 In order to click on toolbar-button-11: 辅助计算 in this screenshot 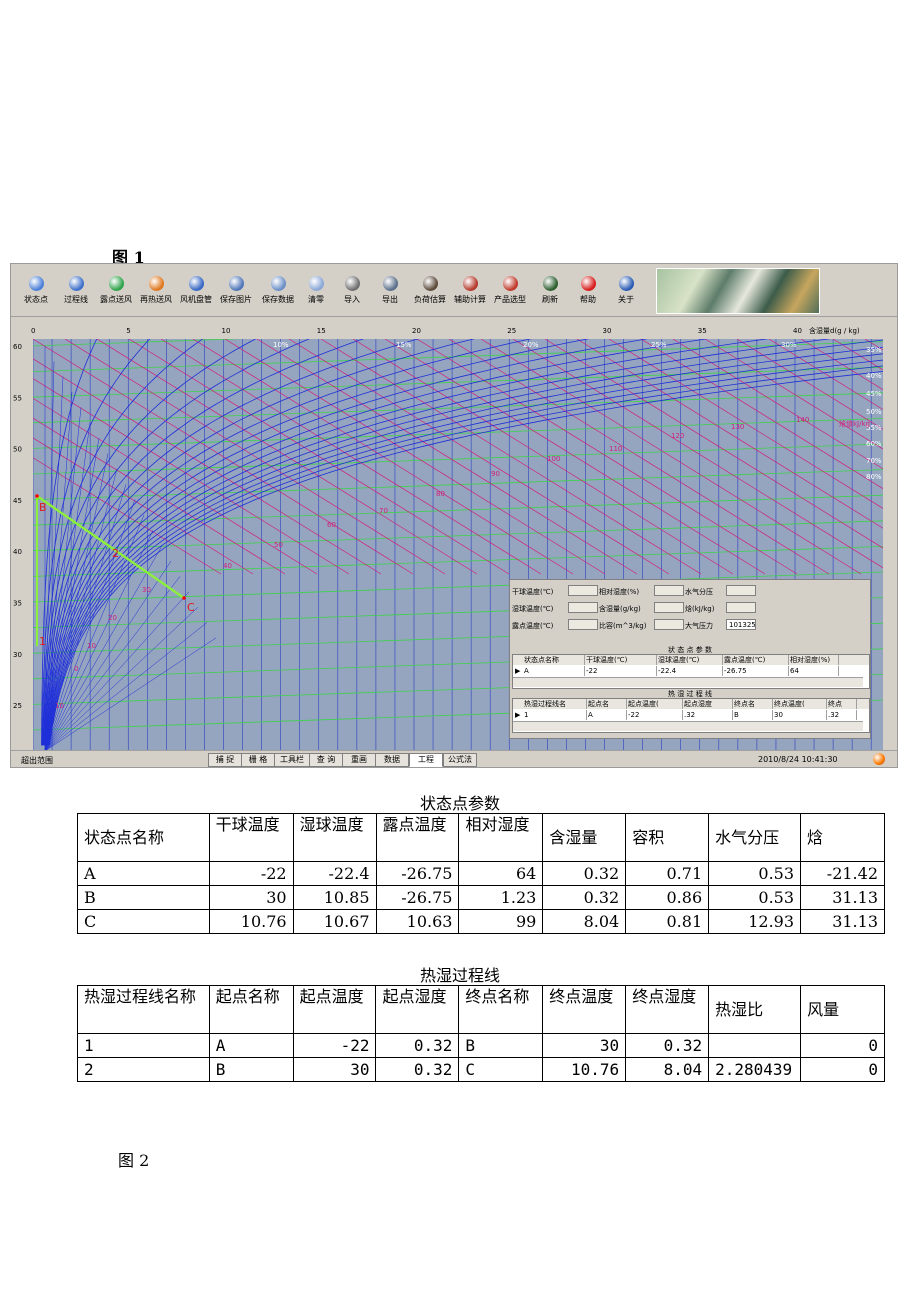, I will do `click(470, 296)`.